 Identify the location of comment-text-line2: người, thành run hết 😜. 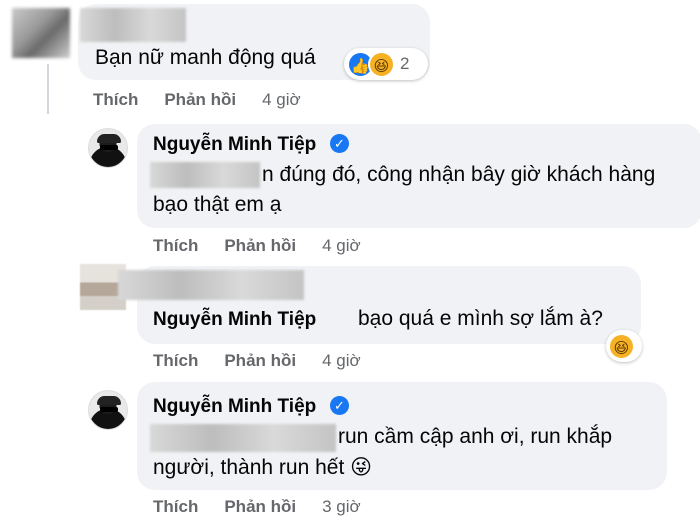
(263, 467).